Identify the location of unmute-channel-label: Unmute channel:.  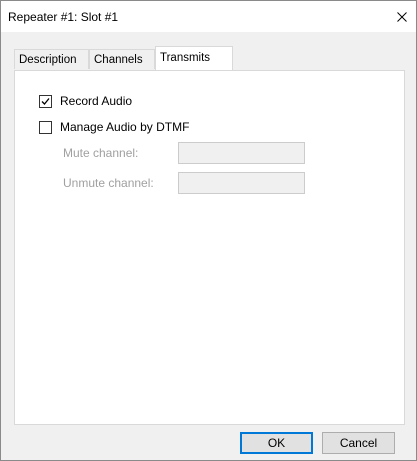
(108, 183).